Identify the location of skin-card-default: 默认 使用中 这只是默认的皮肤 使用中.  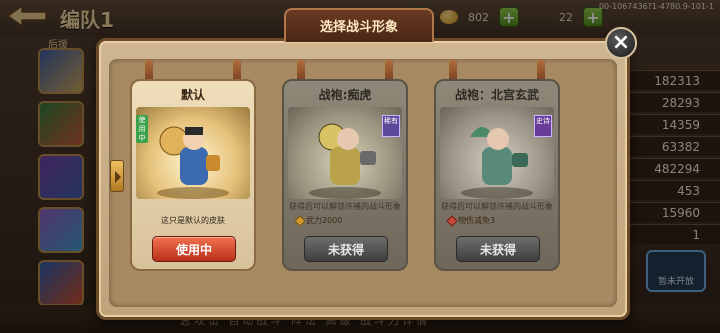
(193, 175).